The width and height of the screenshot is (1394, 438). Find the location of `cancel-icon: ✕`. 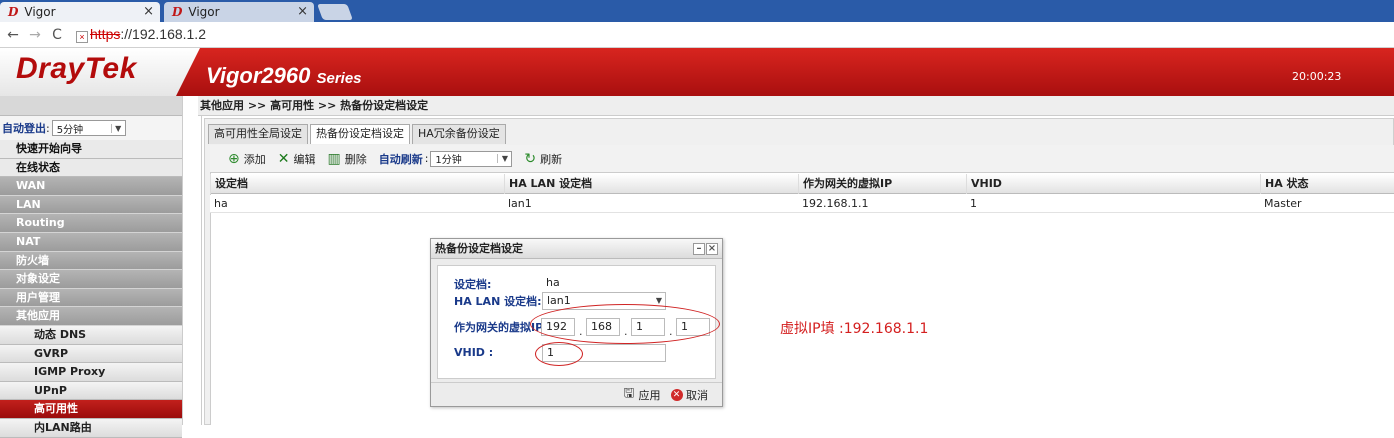

cancel-icon: ✕ is located at coordinates (676, 394).